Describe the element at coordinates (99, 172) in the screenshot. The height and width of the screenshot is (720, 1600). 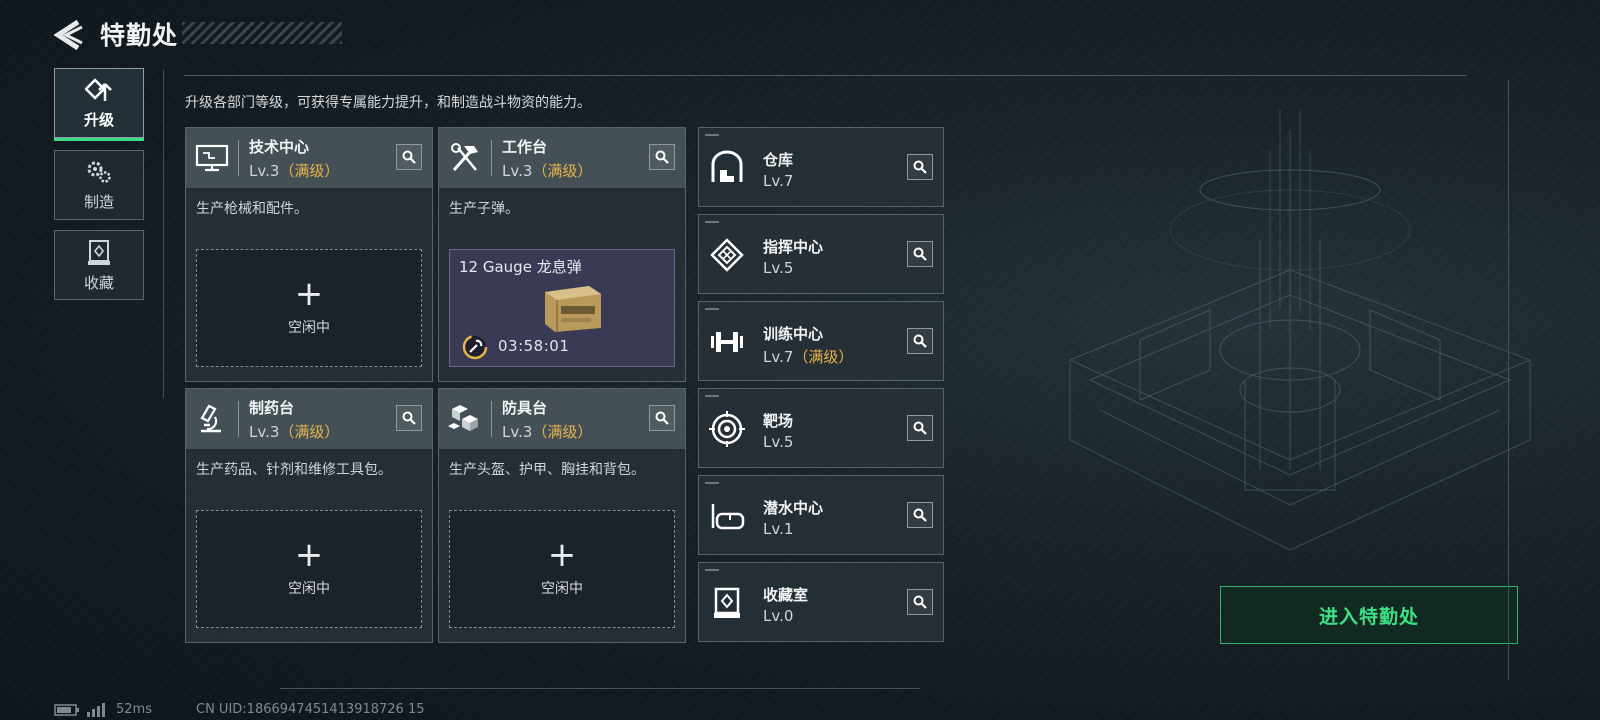
I see `gears-icon` at that location.